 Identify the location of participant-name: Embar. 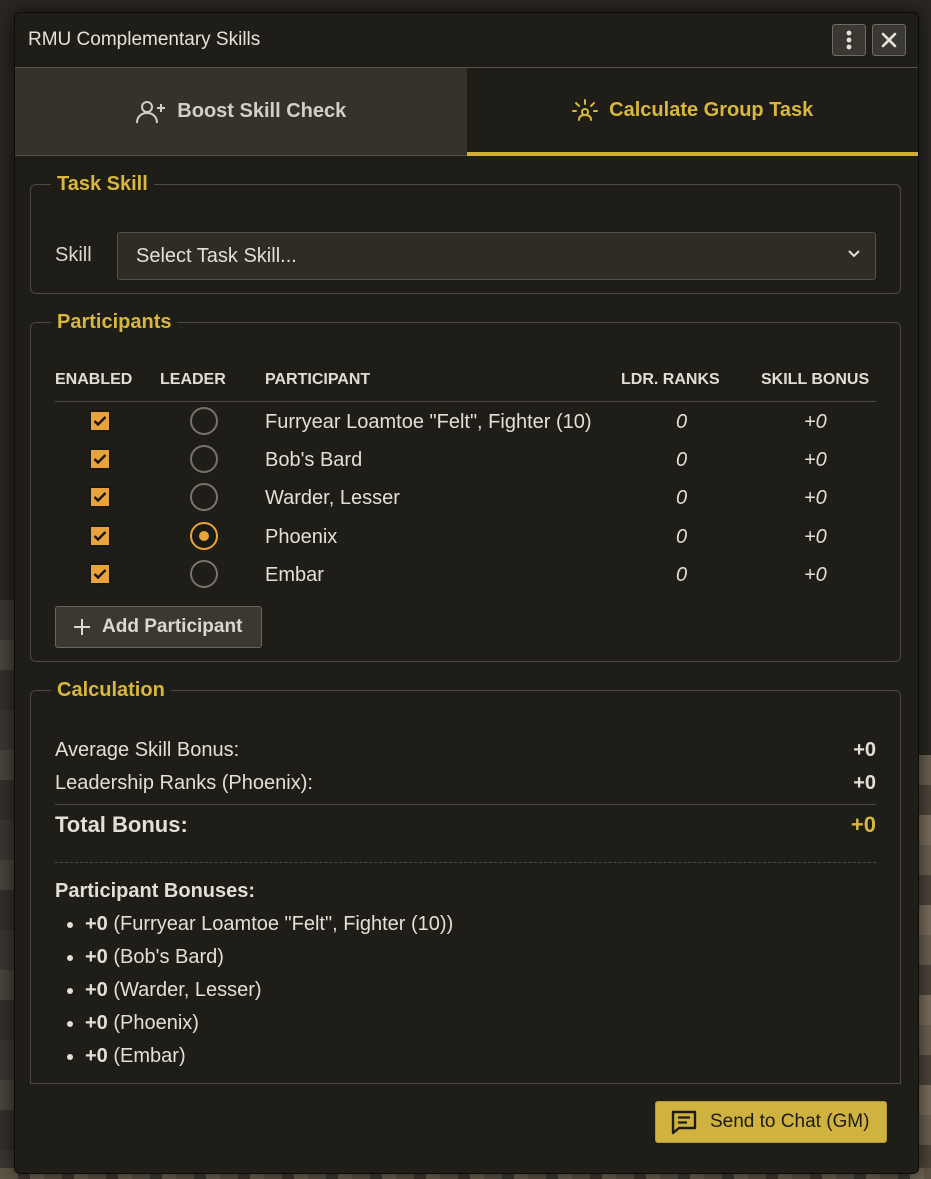
(294, 575).